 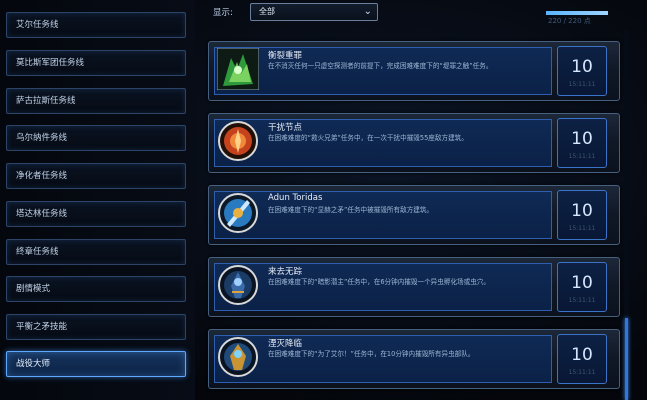 What do you see at coordinates (285, 272) in the screenshot?
I see `achievement-title: 来去无踪` at bounding box center [285, 272].